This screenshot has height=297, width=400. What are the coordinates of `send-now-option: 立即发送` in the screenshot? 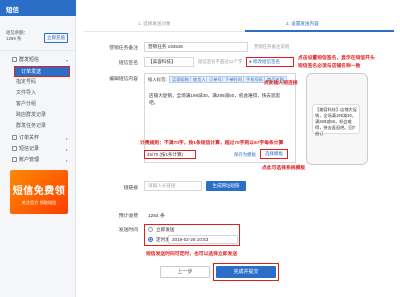 It's located at (161, 230).